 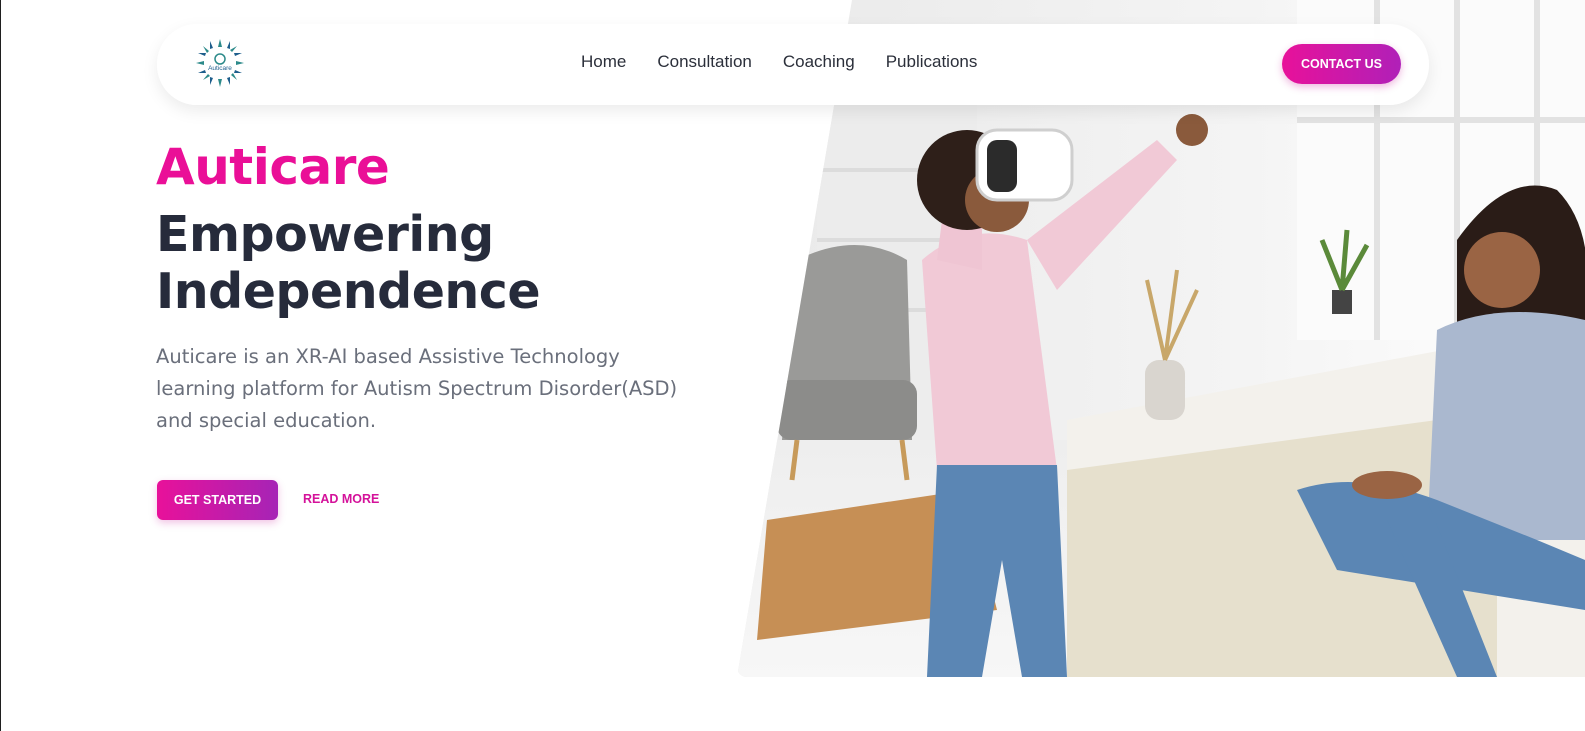 I want to click on get-started-button: GET STARTED, so click(x=217, y=500).